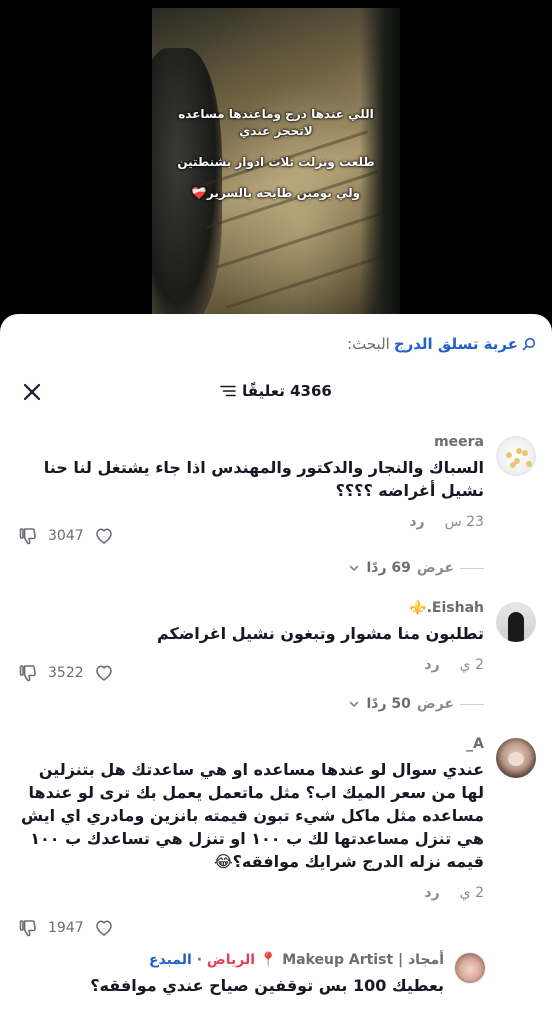  Describe the element at coordinates (32, 392) in the screenshot. I see `close-icon` at that location.